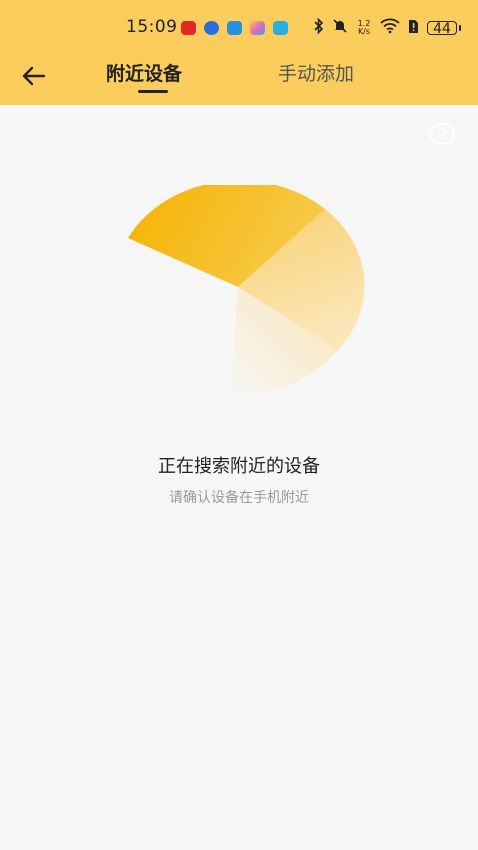 The image size is (478, 850). I want to click on sim-alert-icon, so click(413, 28).